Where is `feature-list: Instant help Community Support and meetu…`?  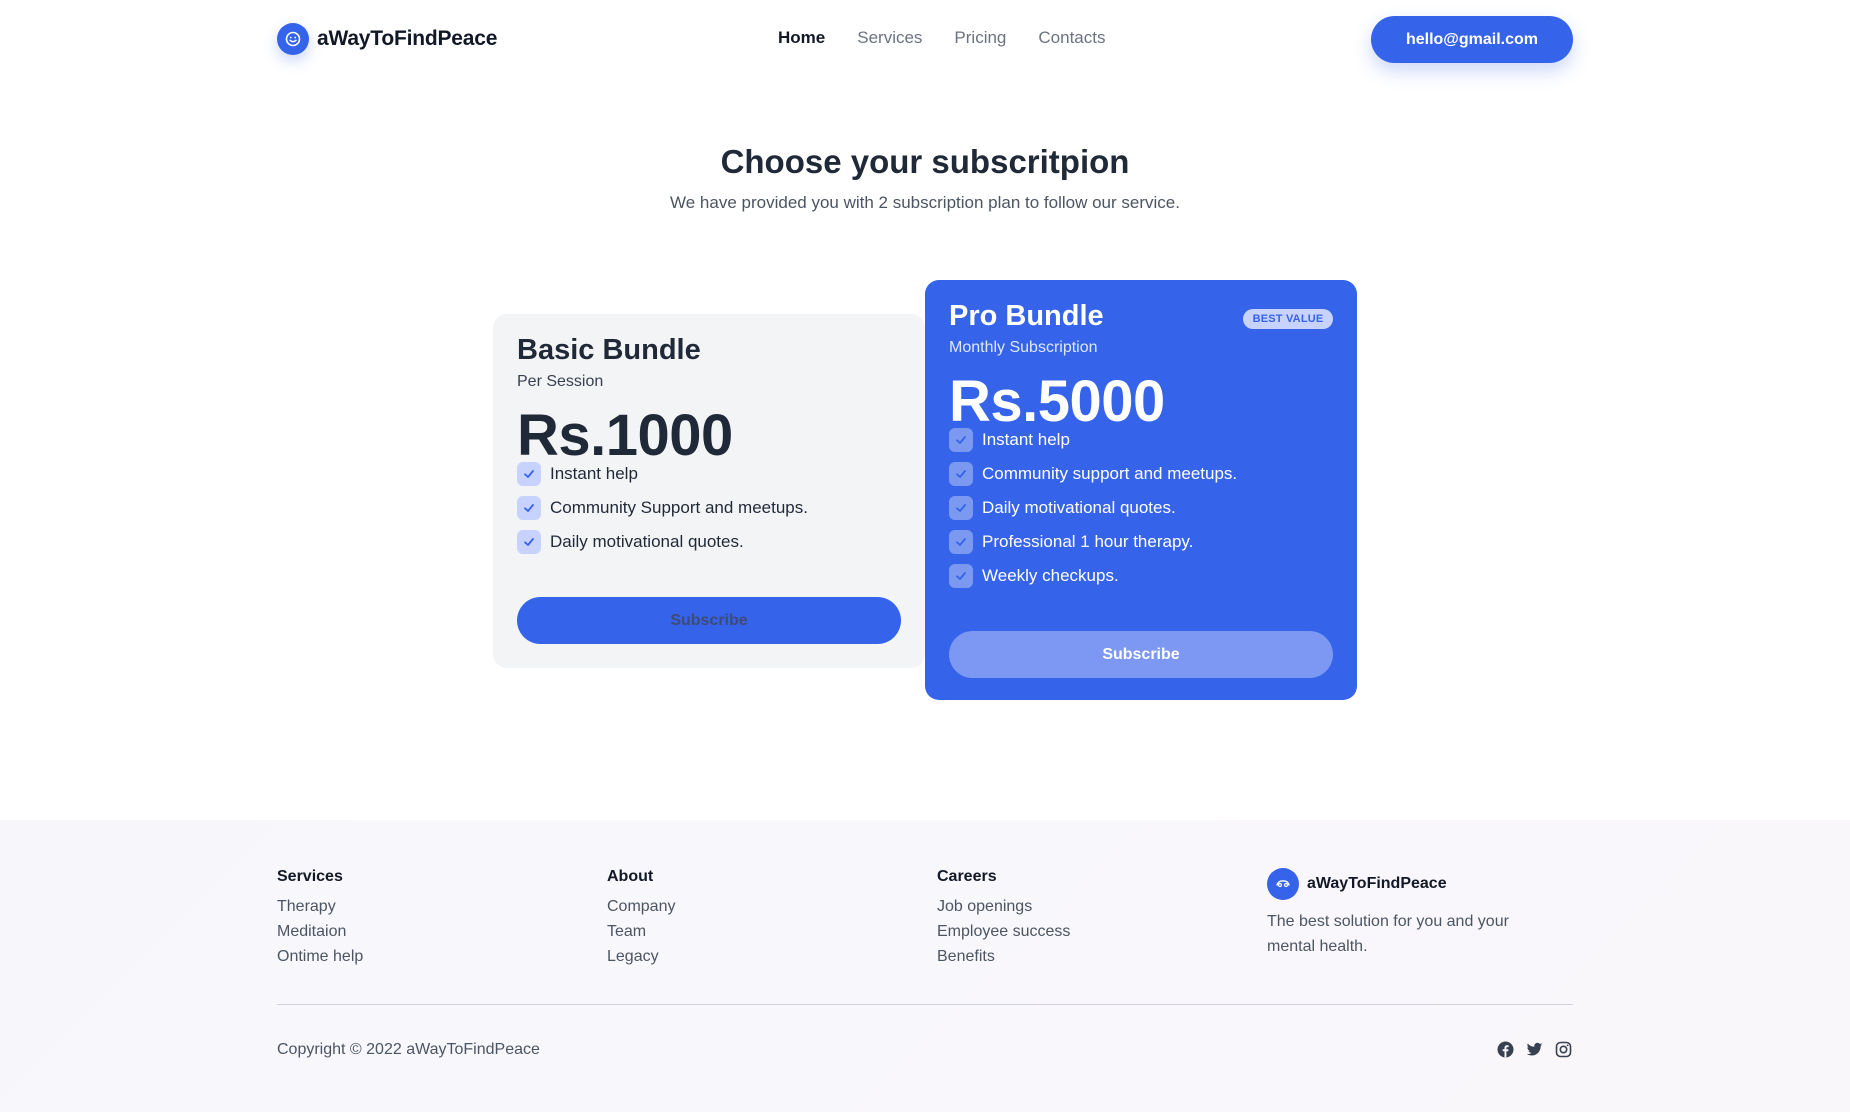
feature-list: Instant help Community Support and meetu… is located at coordinates (662, 508).